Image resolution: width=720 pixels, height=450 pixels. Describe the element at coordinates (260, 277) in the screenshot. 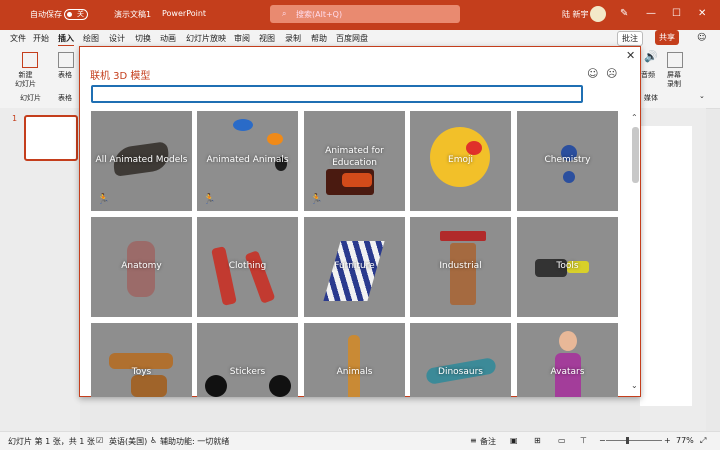

I see `shoe-shape` at that location.